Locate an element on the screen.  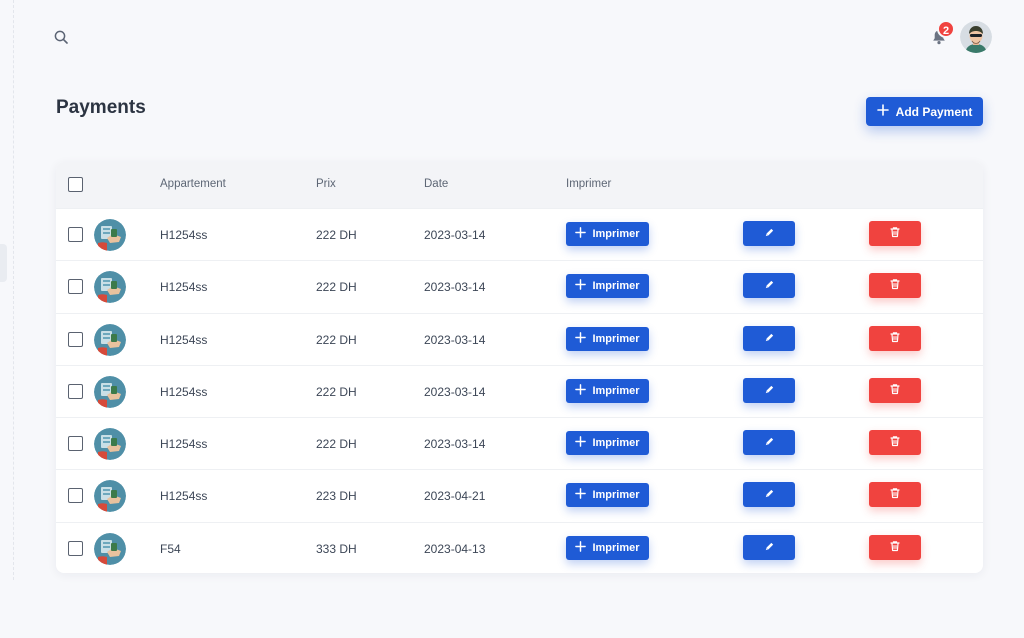
column-header-appartement: Appartement is located at coordinates (193, 184).